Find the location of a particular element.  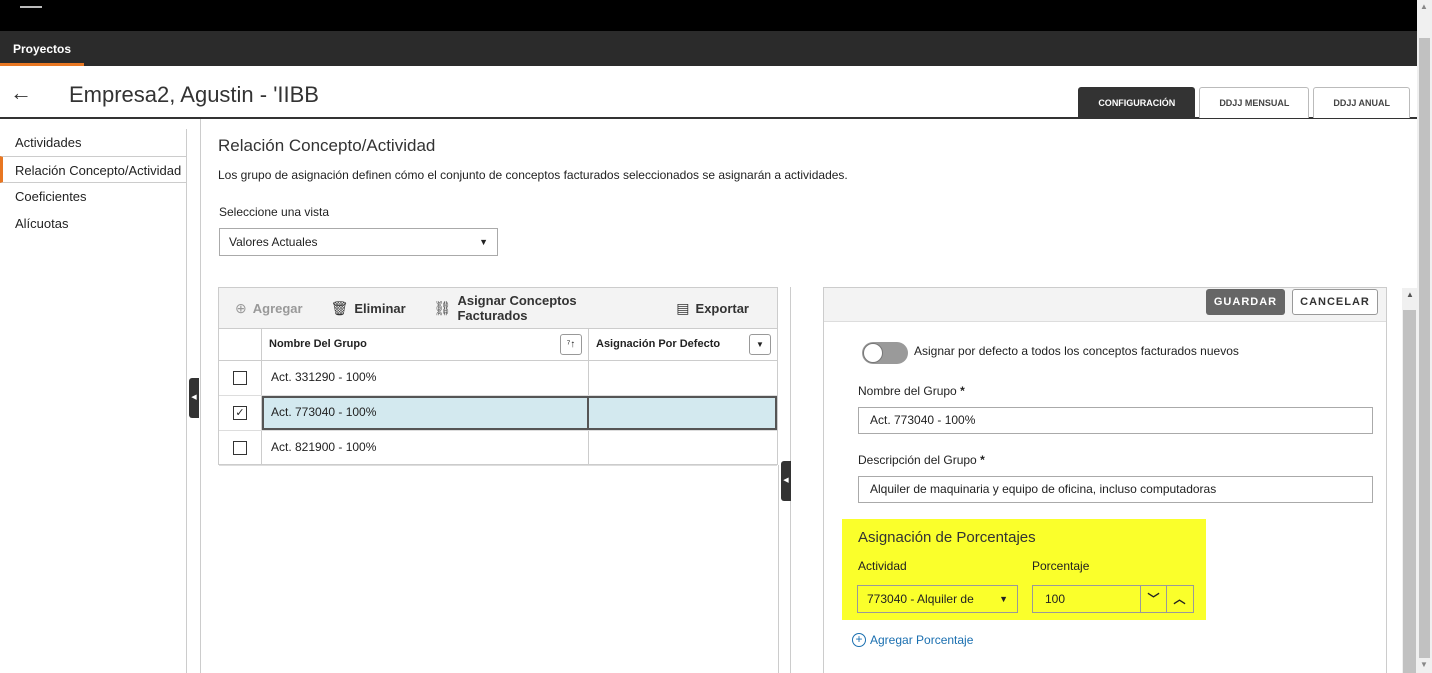

column-menu-icon: ▼ is located at coordinates (760, 344).